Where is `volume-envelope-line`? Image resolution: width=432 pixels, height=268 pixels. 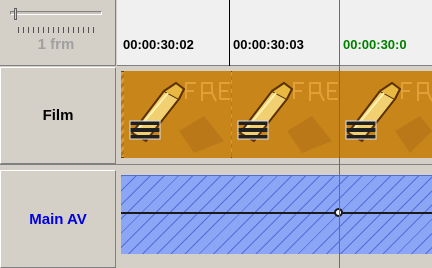 volume-envelope-line is located at coordinates (276, 213).